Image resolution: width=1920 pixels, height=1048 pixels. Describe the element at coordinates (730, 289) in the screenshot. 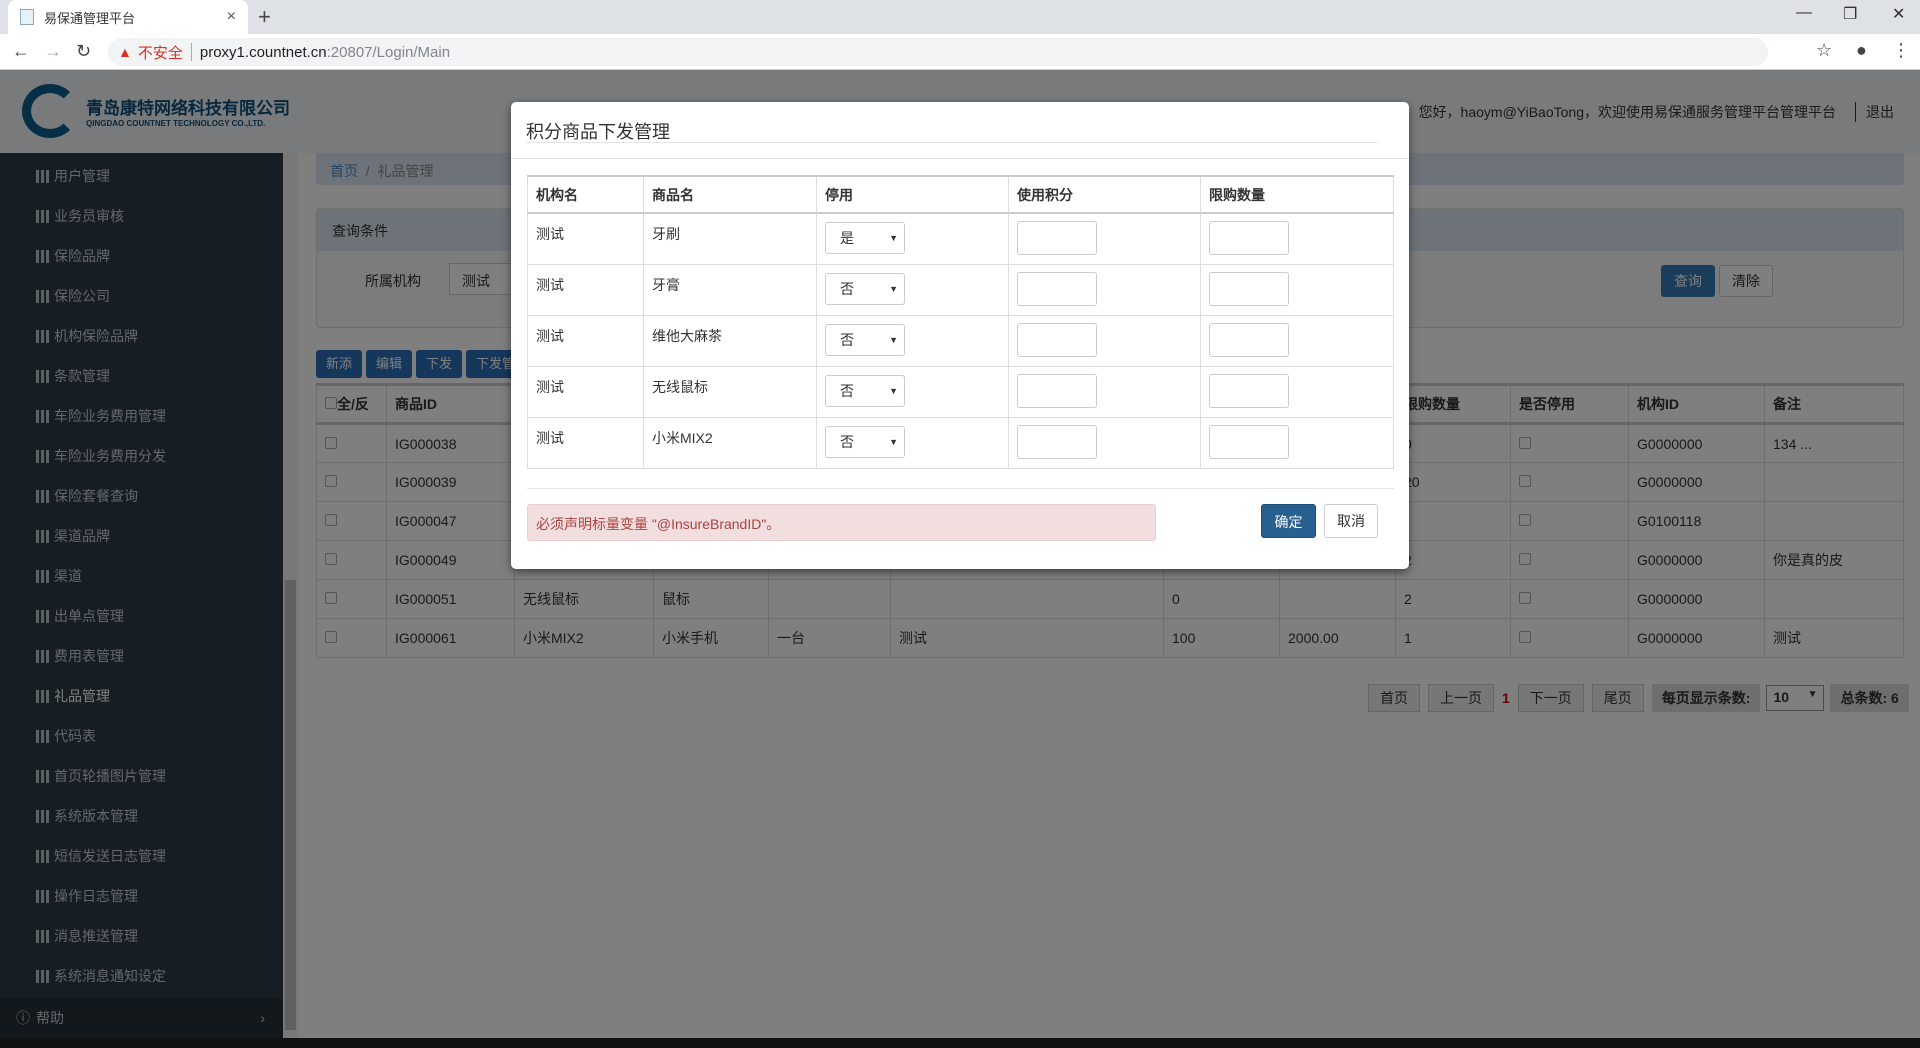

I see `goods-name: 牙膏` at that location.